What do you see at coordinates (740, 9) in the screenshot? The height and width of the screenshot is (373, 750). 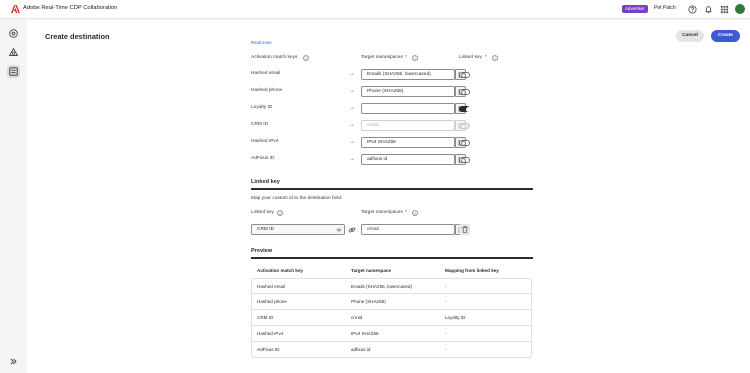 I see `user-avatar` at bounding box center [740, 9].